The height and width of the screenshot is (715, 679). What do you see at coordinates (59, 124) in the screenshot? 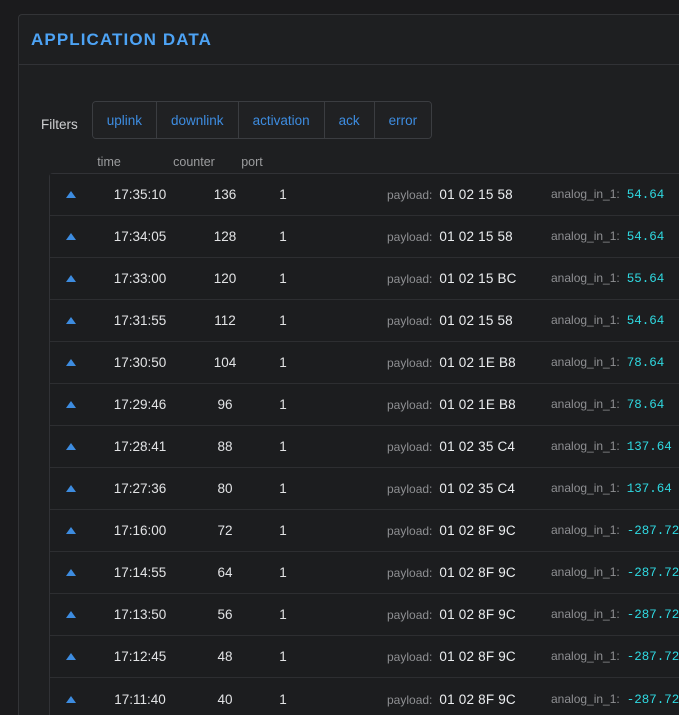
I see `filters-label: Filters` at bounding box center [59, 124].